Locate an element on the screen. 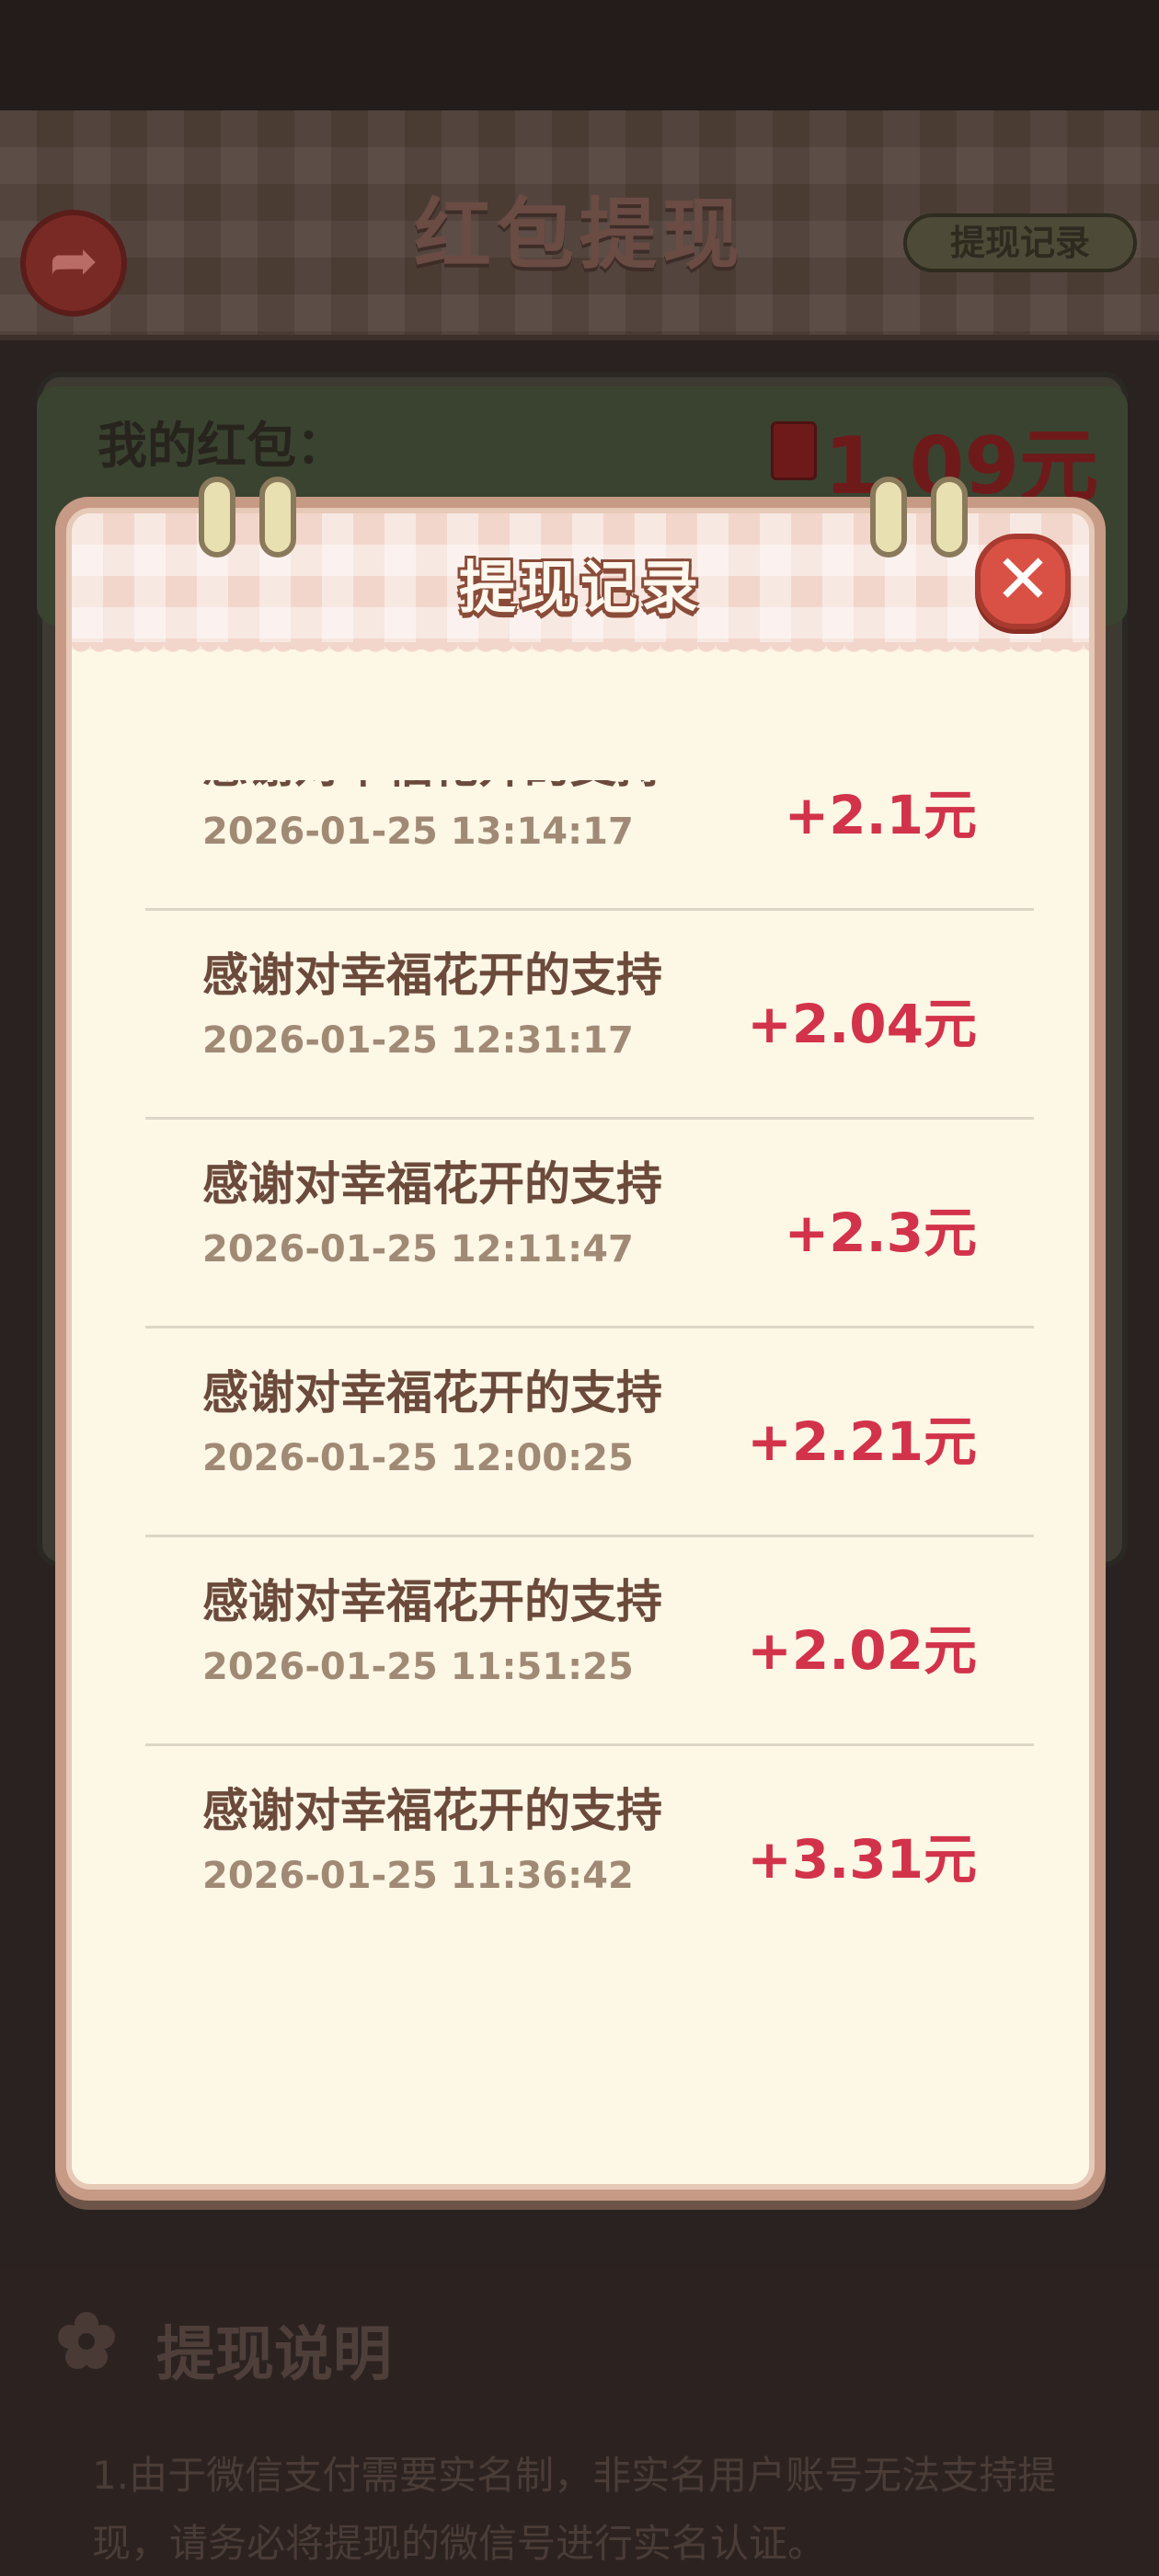 This screenshot has height=2576, width=1159. close-icon: ✕ is located at coordinates (1022, 579).